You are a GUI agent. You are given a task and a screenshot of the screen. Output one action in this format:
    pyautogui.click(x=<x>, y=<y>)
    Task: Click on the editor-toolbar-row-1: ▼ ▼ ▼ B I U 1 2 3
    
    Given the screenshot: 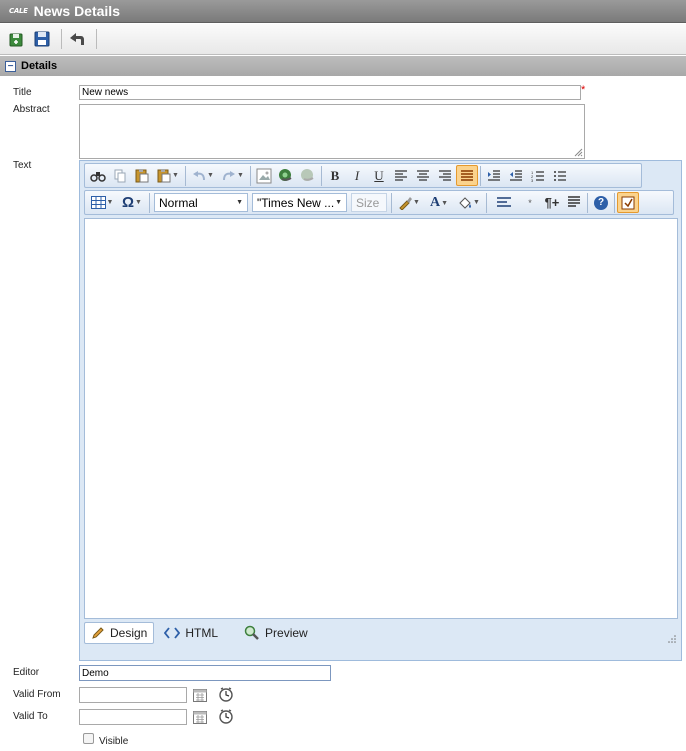 What is the action you would take?
    pyautogui.click(x=363, y=175)
    